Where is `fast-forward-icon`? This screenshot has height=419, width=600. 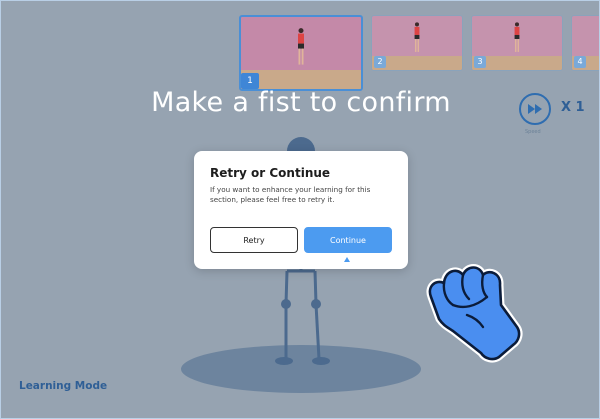
fast-forward-icon is located at coordinates (535, 109).